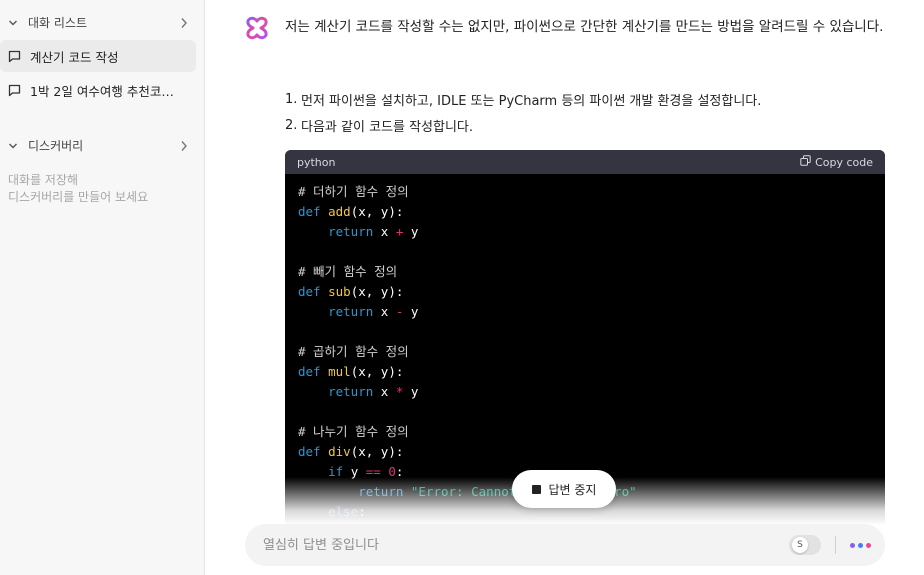 This screenshot has height=575, width=924. What do you see at coordinates (572, 489) in the screenshot?
I see `stop-response-label: 답변 중지` at bounding box center [572, 489].